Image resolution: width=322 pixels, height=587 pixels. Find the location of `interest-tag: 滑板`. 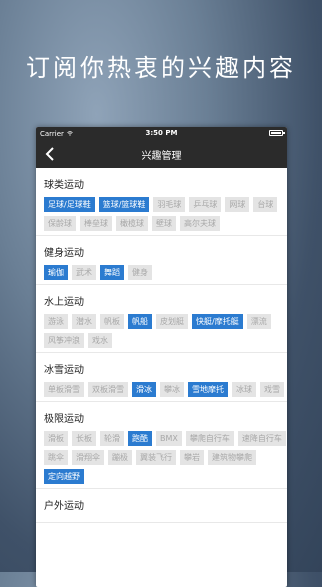

interest-tag: 滑板 is located at coordinates (56, 438).